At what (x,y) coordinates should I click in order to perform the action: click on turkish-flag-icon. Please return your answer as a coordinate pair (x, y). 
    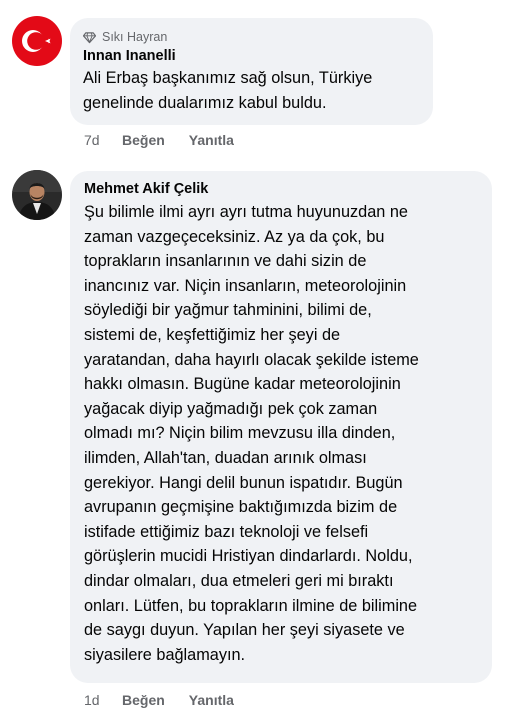
    Looking at the image, I should click on (37, 41).